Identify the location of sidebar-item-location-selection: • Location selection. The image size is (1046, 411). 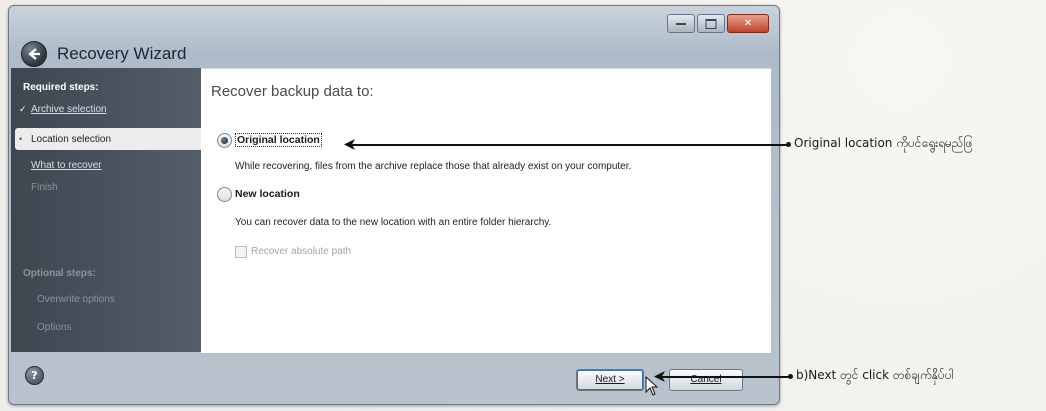
(110, 139).